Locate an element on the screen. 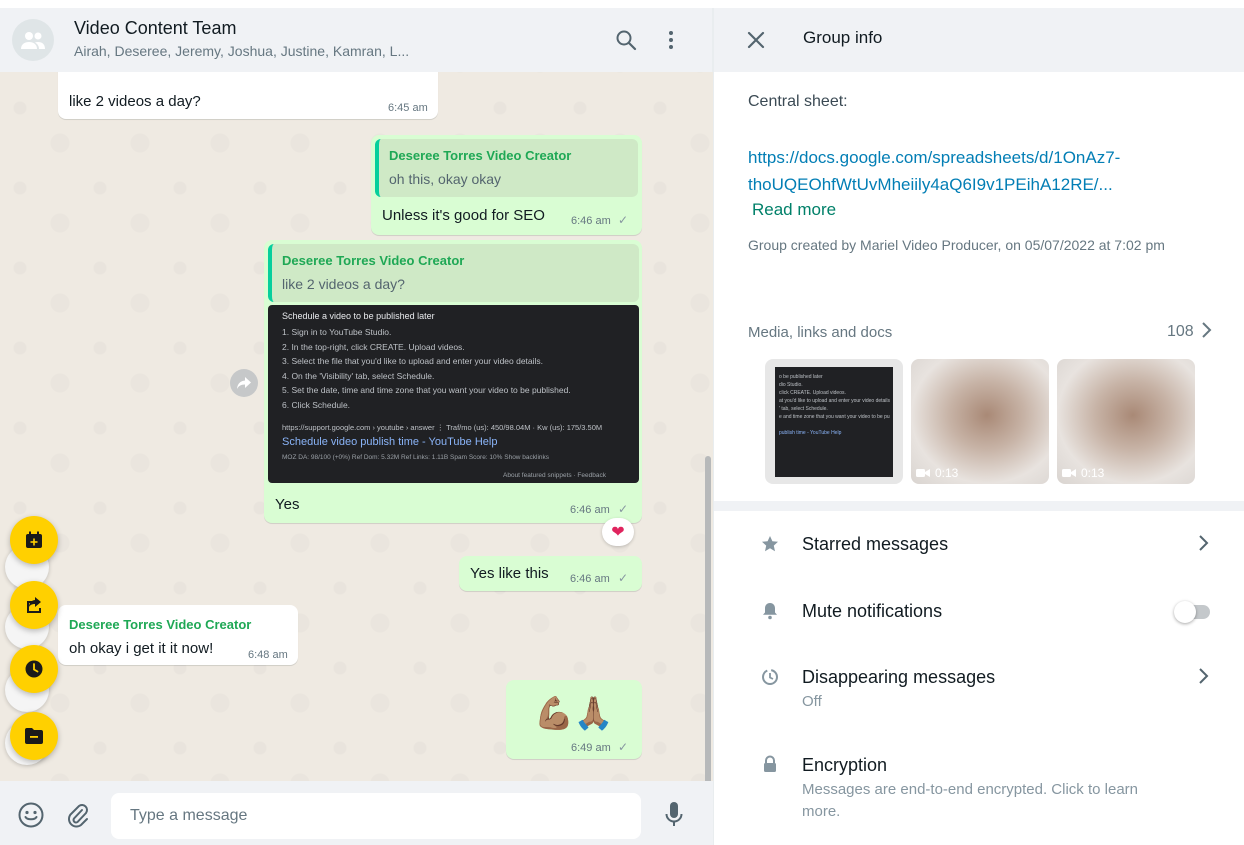 This screenshot has width=1244, height=845. chat-scrollbar is located at coordinates (708, 621).